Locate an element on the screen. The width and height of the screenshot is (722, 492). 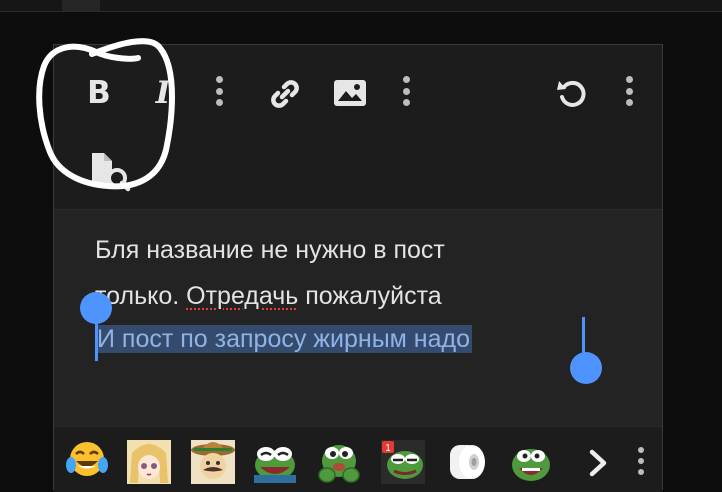
anime-girl-emoji is located at coordinates (149, 462).